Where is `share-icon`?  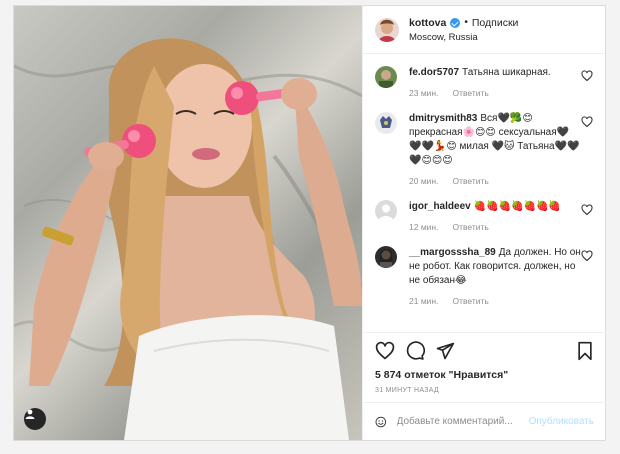 share-icon is located at coordinates (445, 351).